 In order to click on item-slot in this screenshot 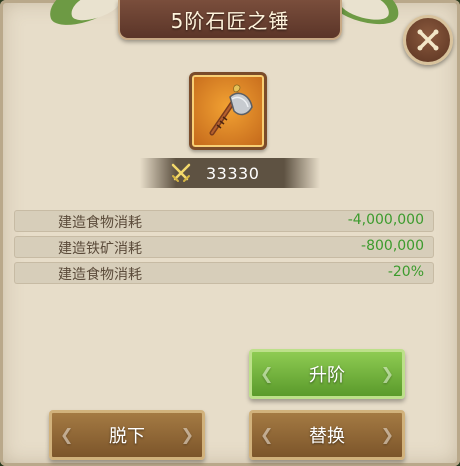, I will do `click(228, 111)`.